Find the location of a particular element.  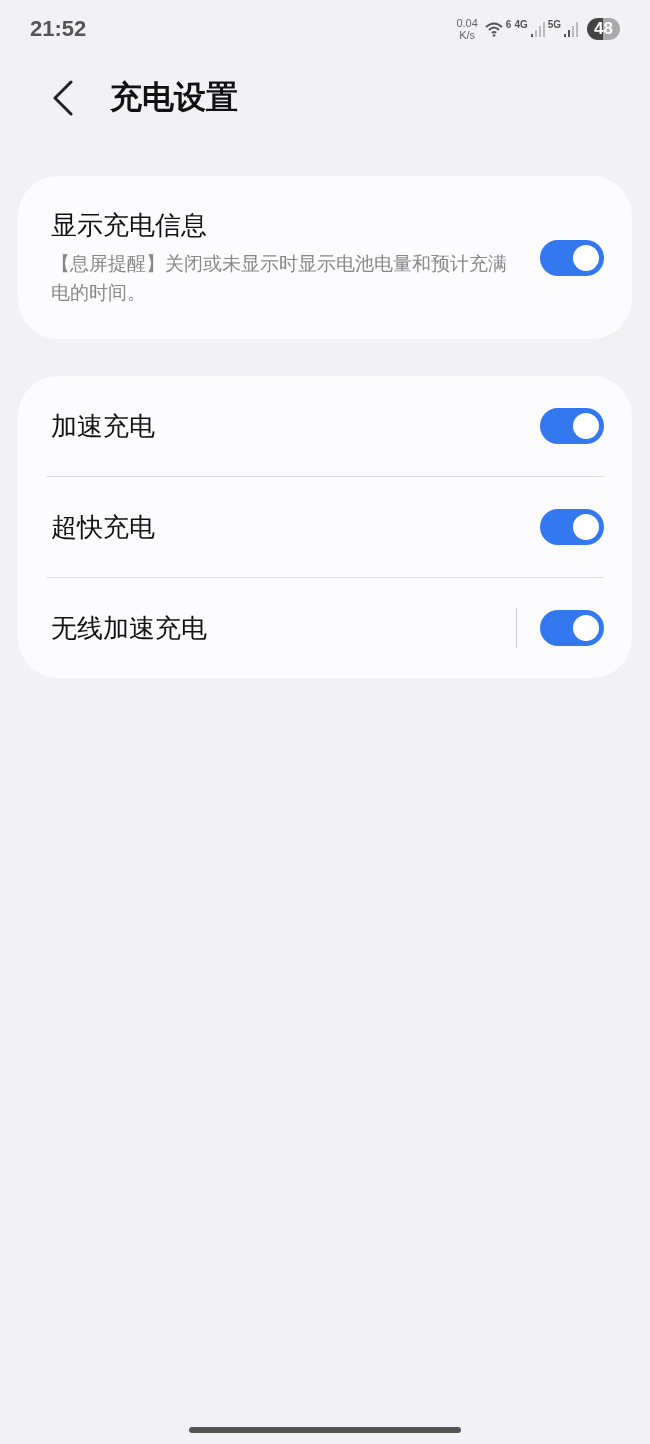

back-icon is located at coordinates (63, 98).